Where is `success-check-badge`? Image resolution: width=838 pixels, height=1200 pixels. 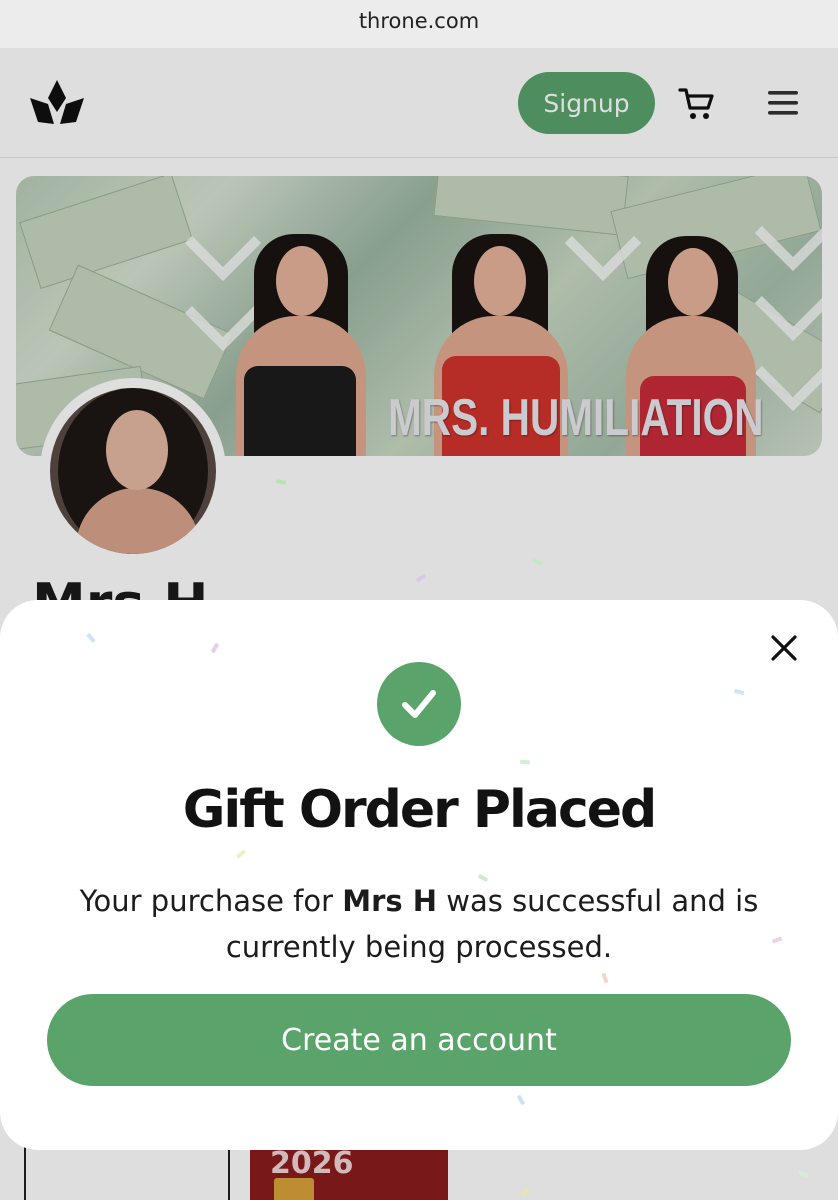
success-check-badge is located at coordinates (419, 704).